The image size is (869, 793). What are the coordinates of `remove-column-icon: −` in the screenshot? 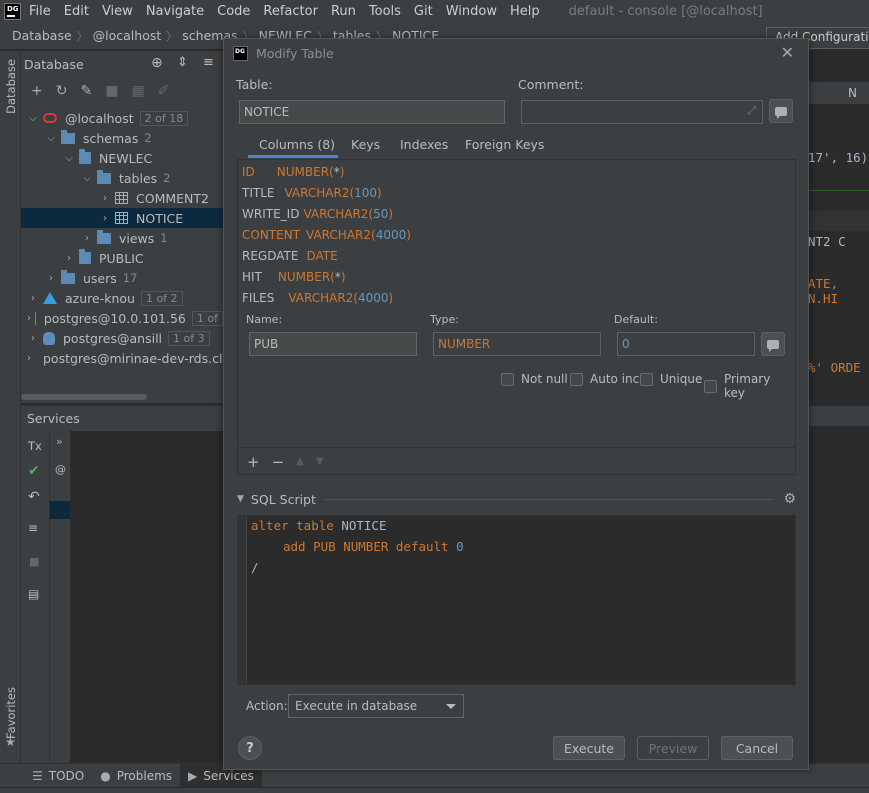 It's located at (278, 462).